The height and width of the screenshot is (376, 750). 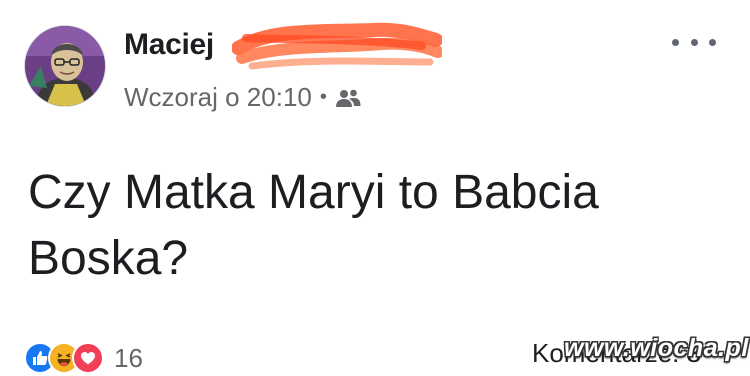 I want to click on more-options-button, so click(x=694, y=42).